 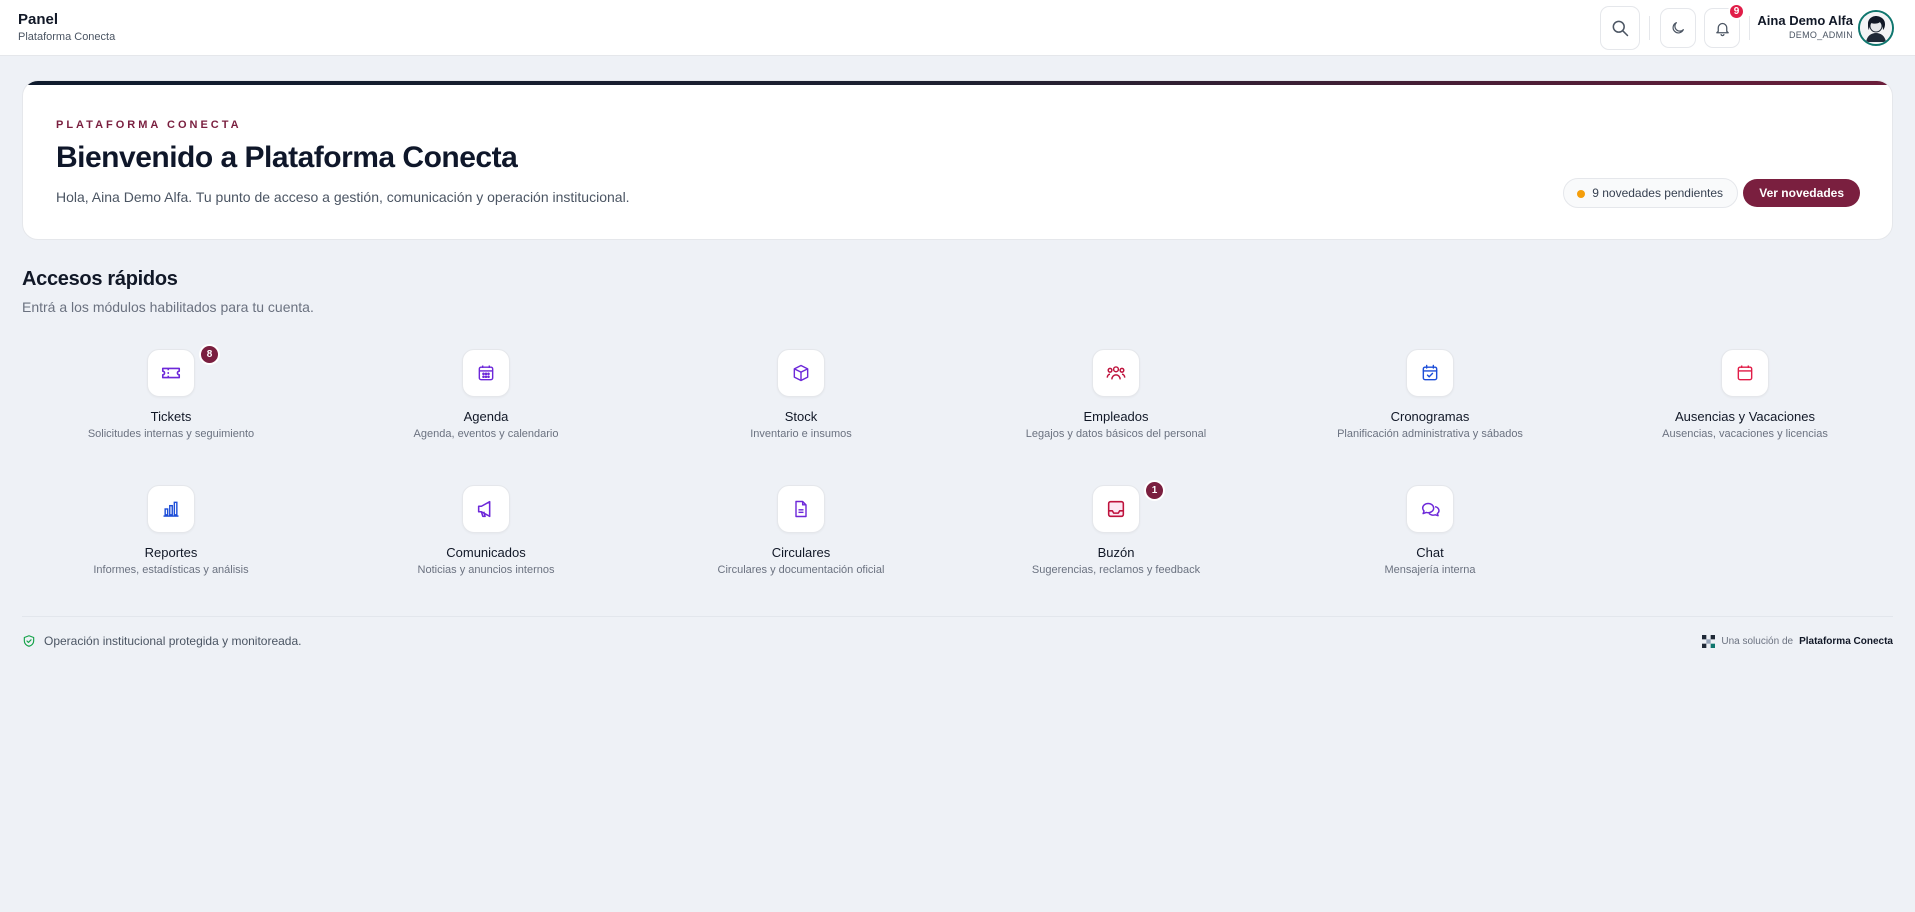 What do you see at coordinates (1430, 540) in the screenshot?
I see `module-tile-chat: Chat Mensajería interna` at bounding box center [1430, 540].